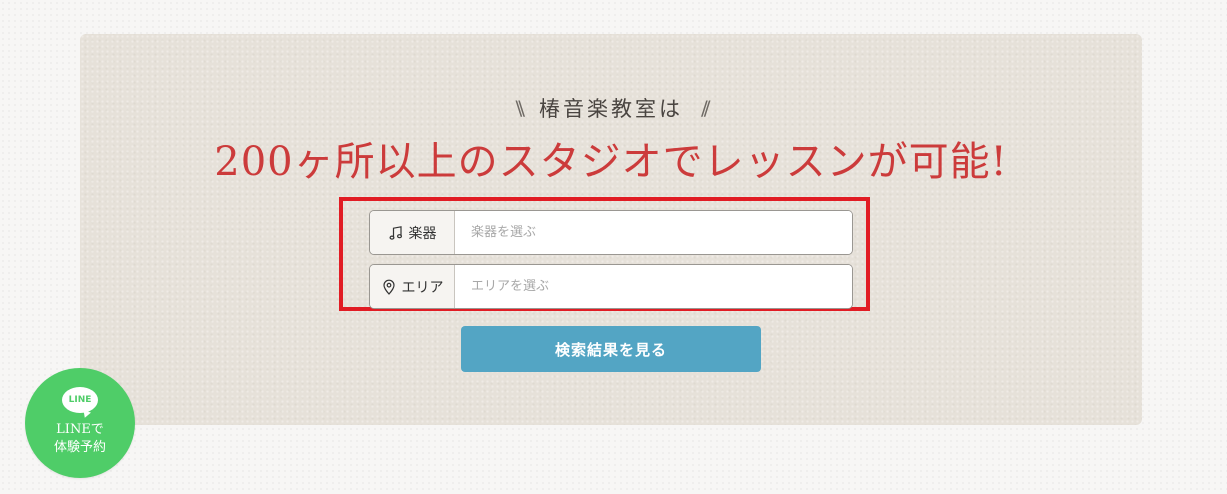 The height and width of the screenshot is (494, 1227). I want to click on subtitle-left-deco: \\, so click(520, 108).